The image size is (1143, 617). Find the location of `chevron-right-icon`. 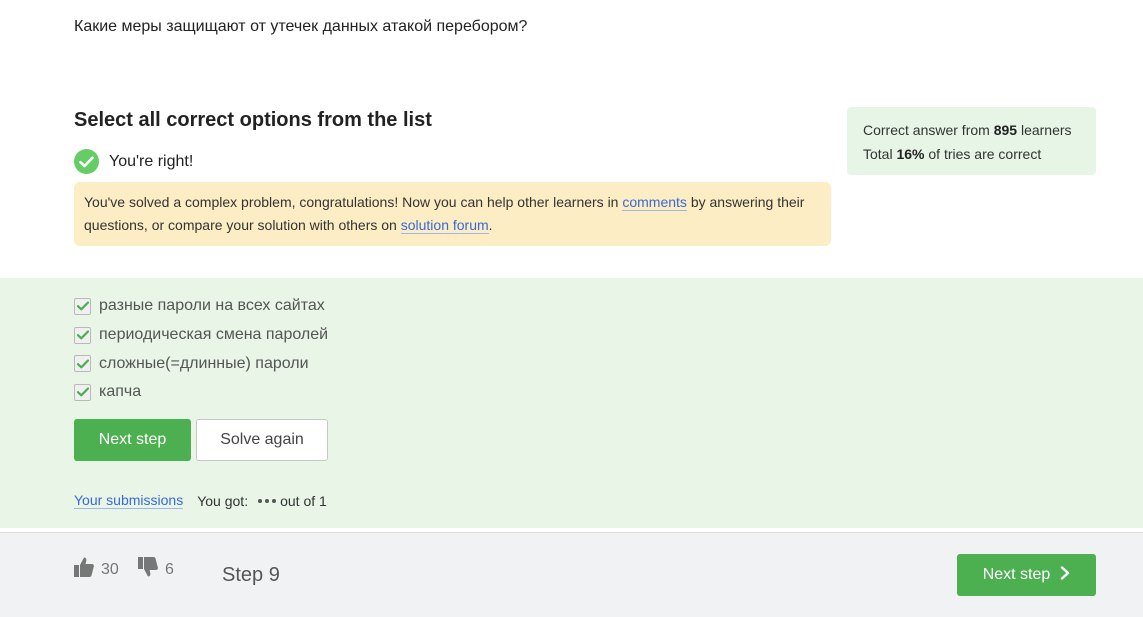

chevron-right-icon is located at coordinates (1065, 575).